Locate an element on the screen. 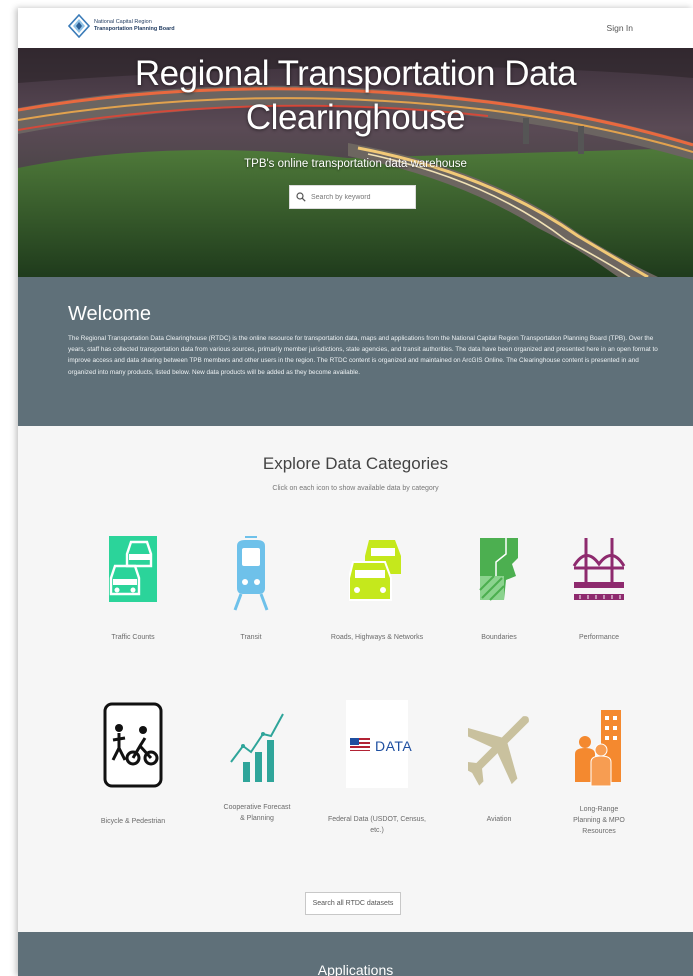 The image size is (693, 976). category-label: Transit is located at coordinates (251, 637).